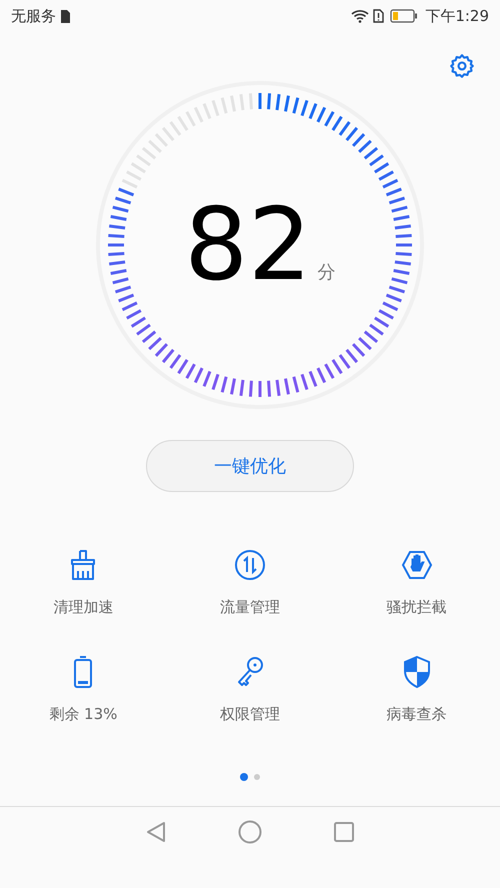 The height and width of the screenshot is (888, 500). Describe the element at coordinates (156, 831) in the screenshot. I see `back-icon` at that location.